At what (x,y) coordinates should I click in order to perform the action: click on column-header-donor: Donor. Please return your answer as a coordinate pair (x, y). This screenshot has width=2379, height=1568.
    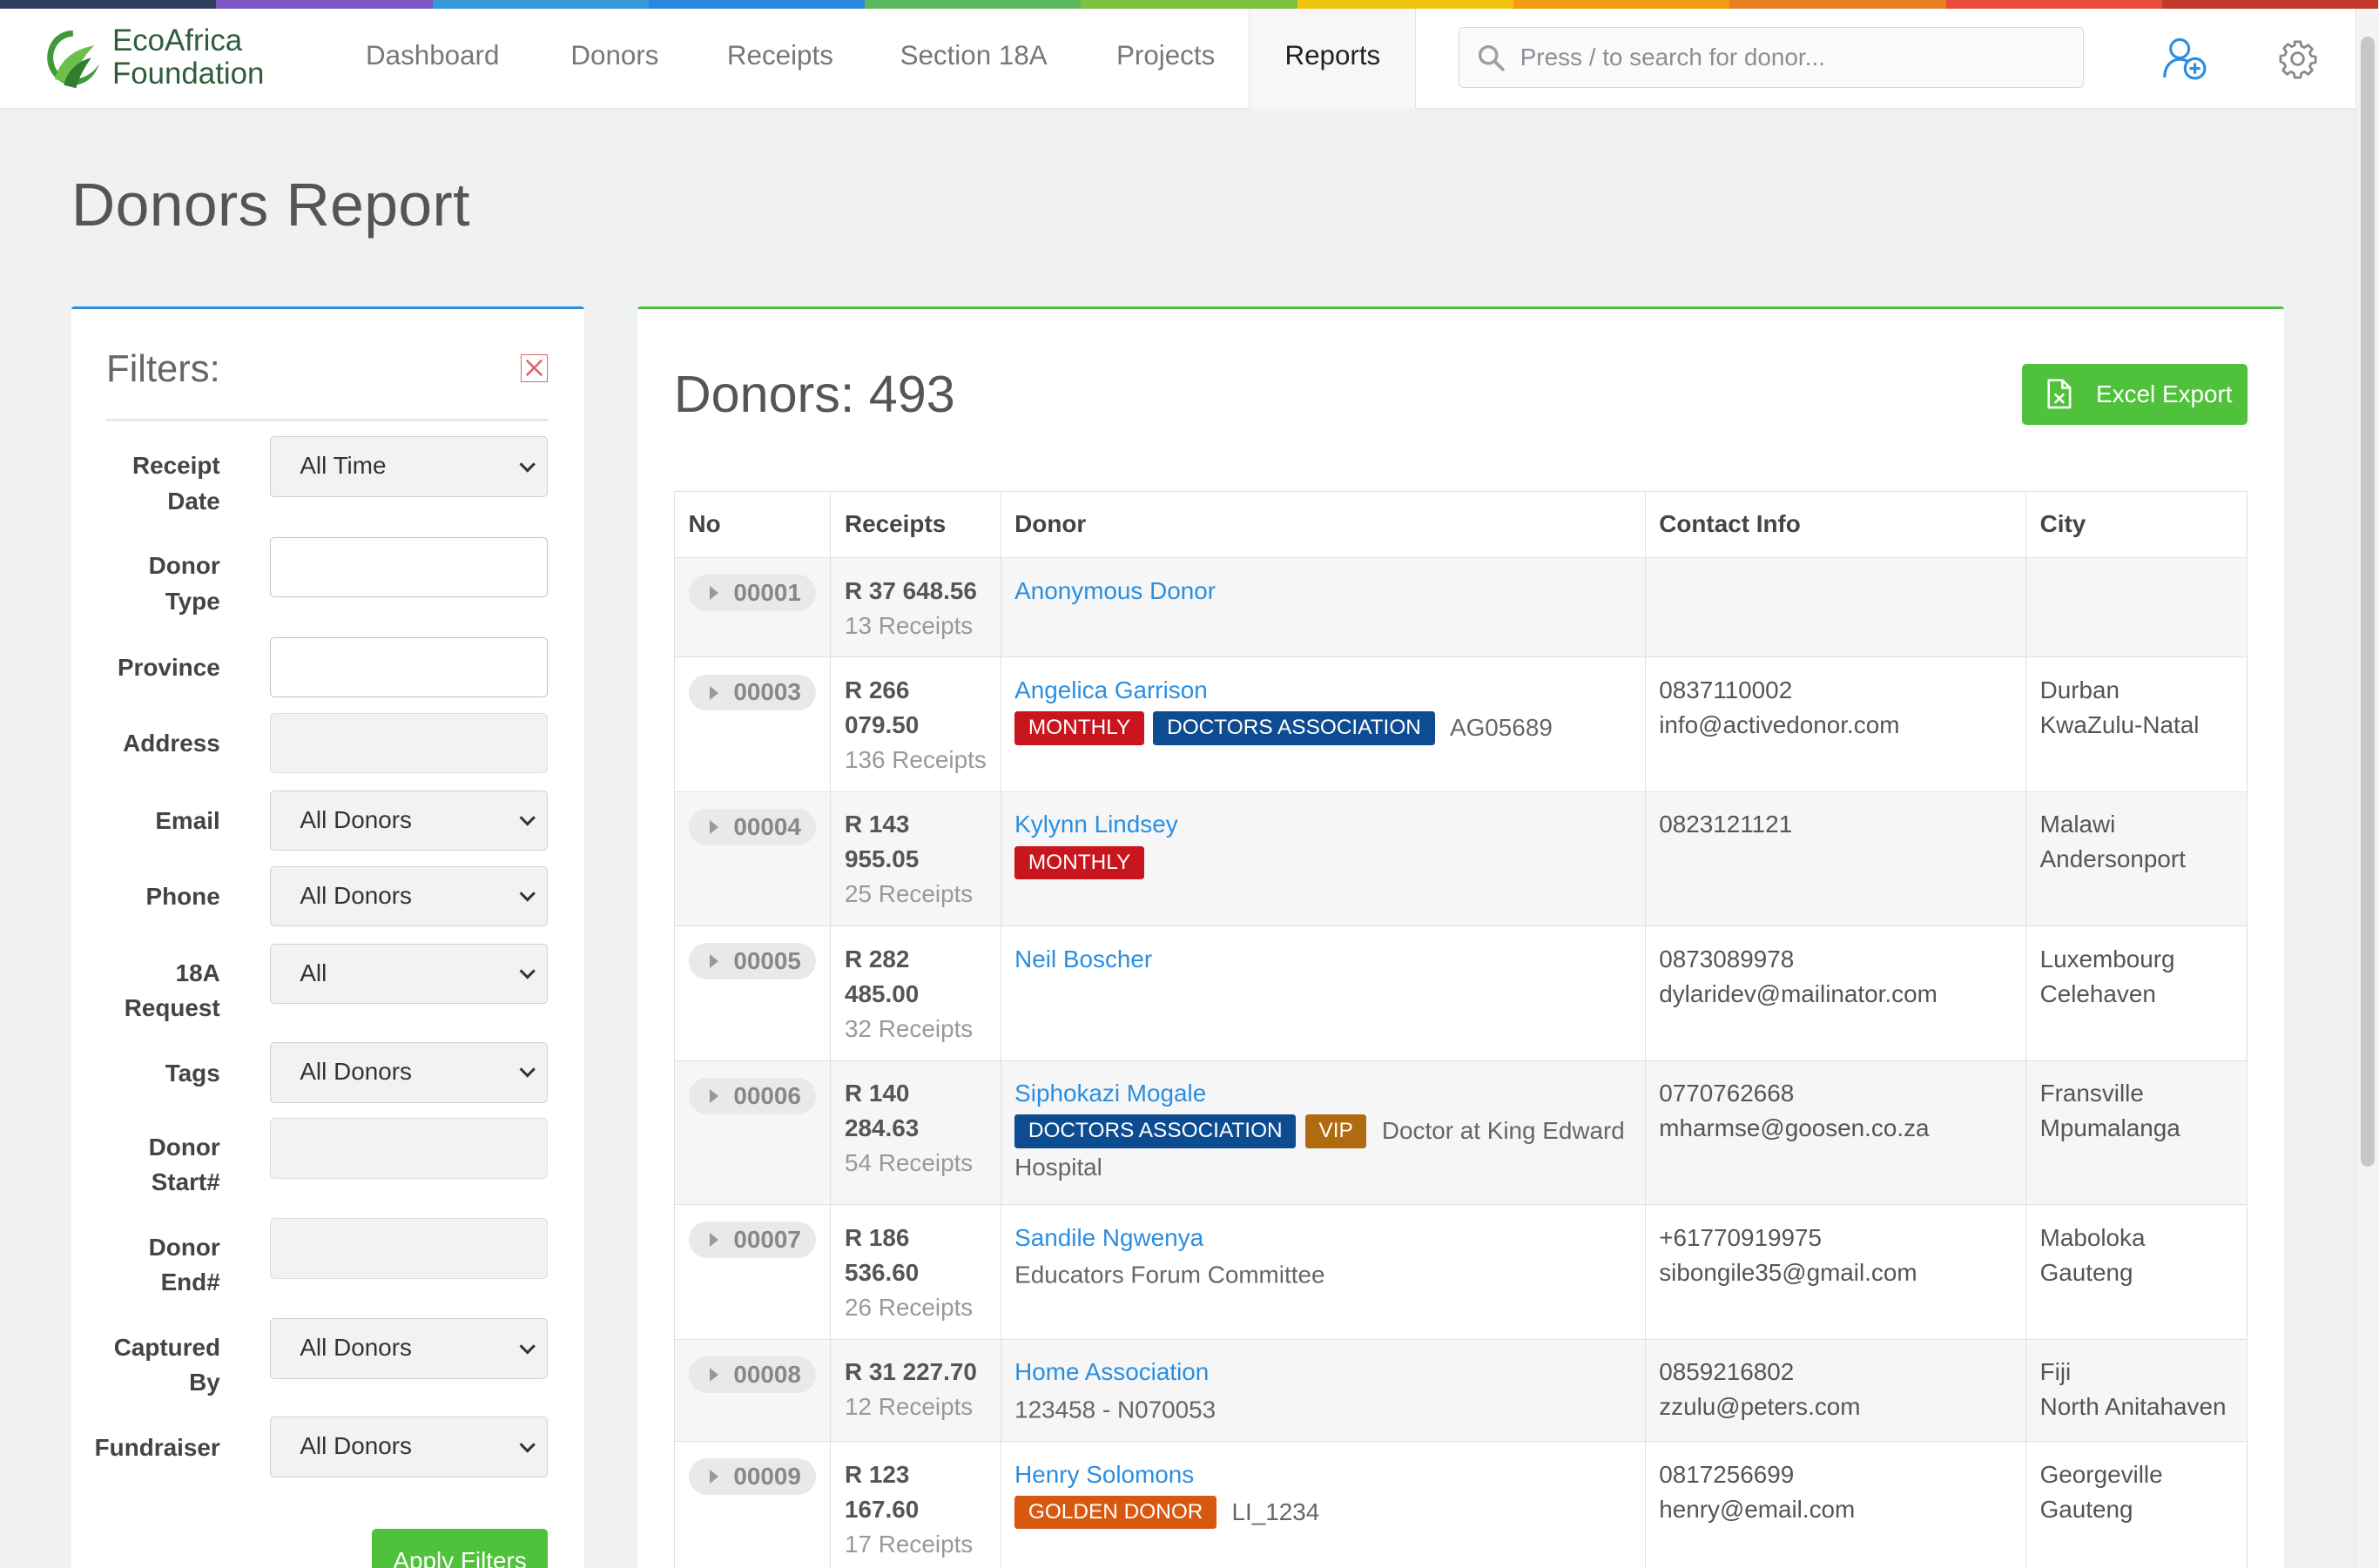
    Looking at the image, I should click on (1323, 525).